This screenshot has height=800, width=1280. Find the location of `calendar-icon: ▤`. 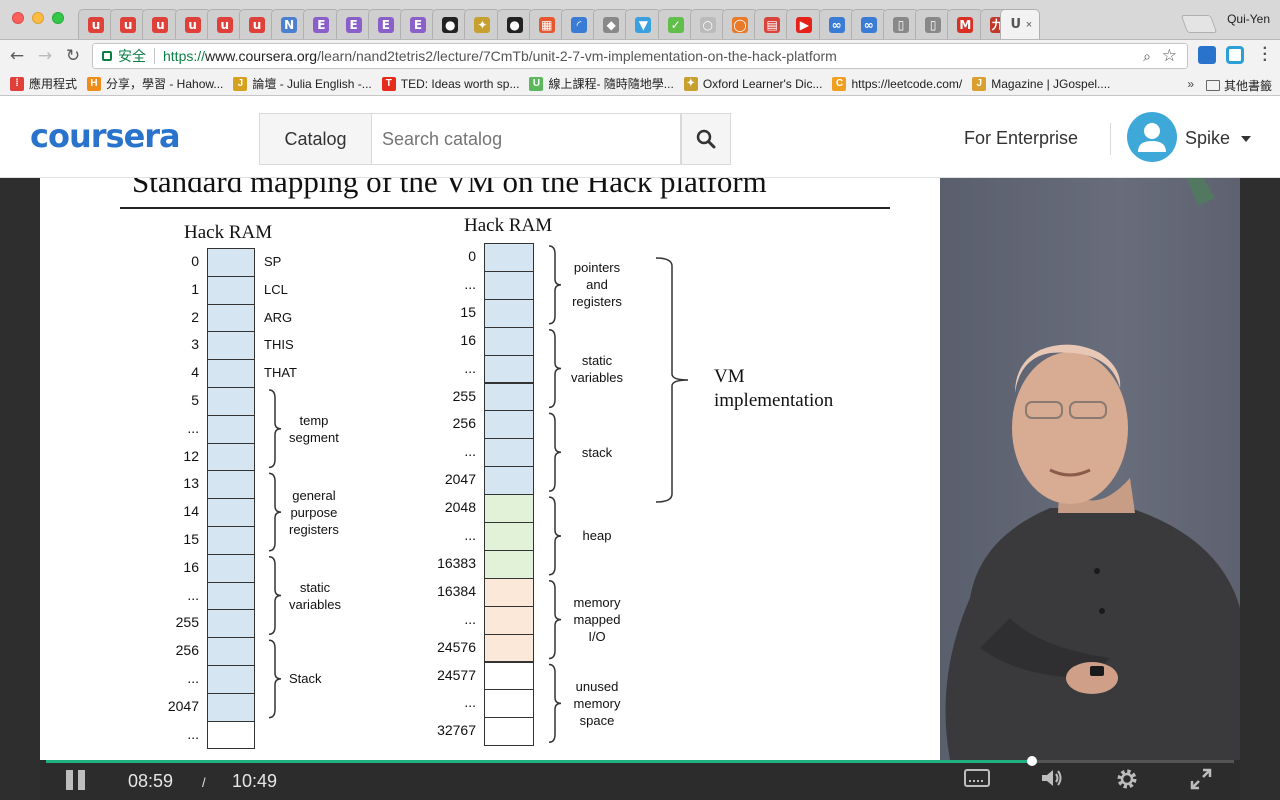

calendar-icon: ▤ is located at coordinates (772, 24).